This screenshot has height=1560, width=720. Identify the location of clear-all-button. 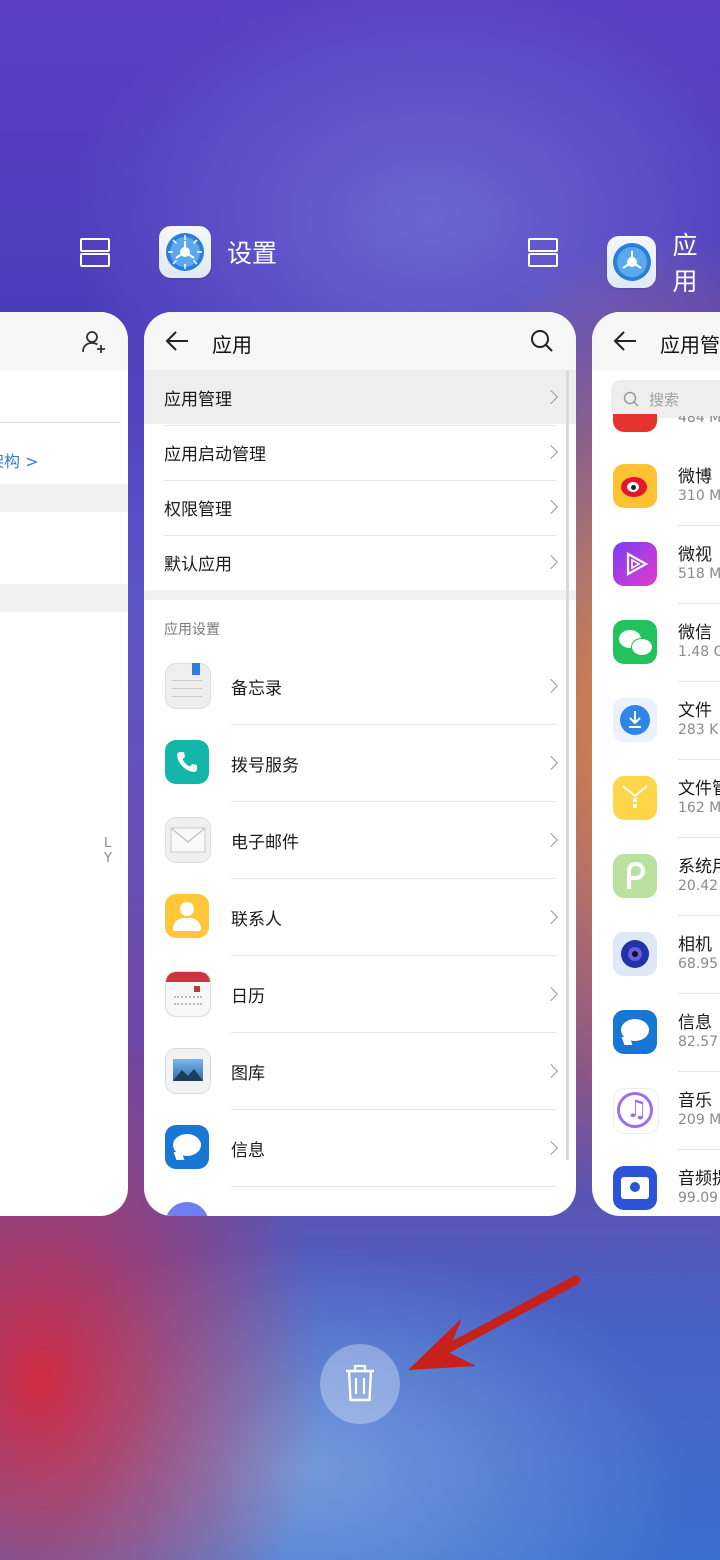
(360, 1384).